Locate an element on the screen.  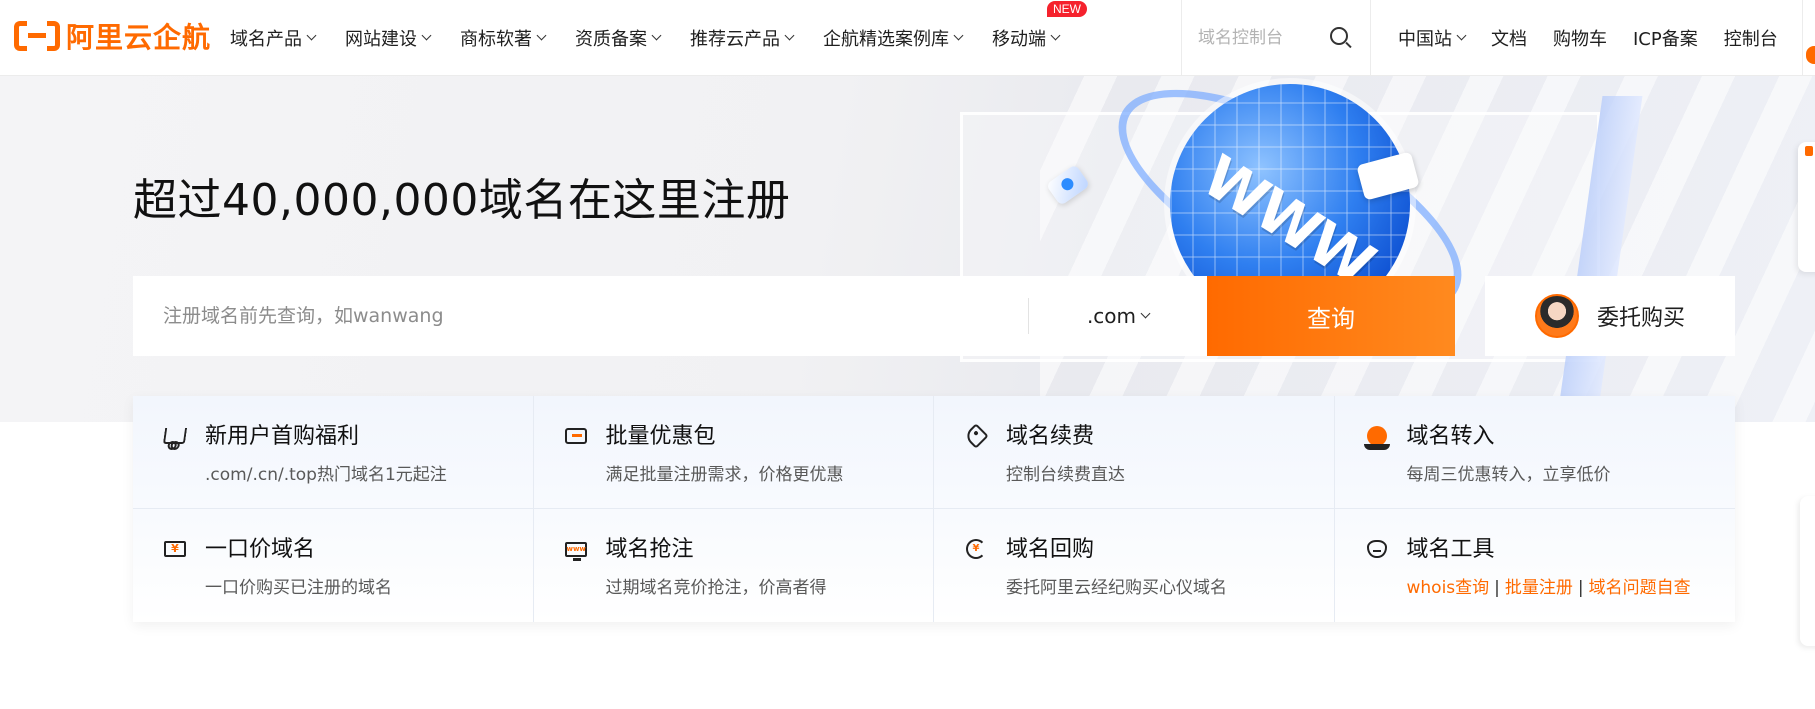
cart-icon is located at coordinates (175, 436).